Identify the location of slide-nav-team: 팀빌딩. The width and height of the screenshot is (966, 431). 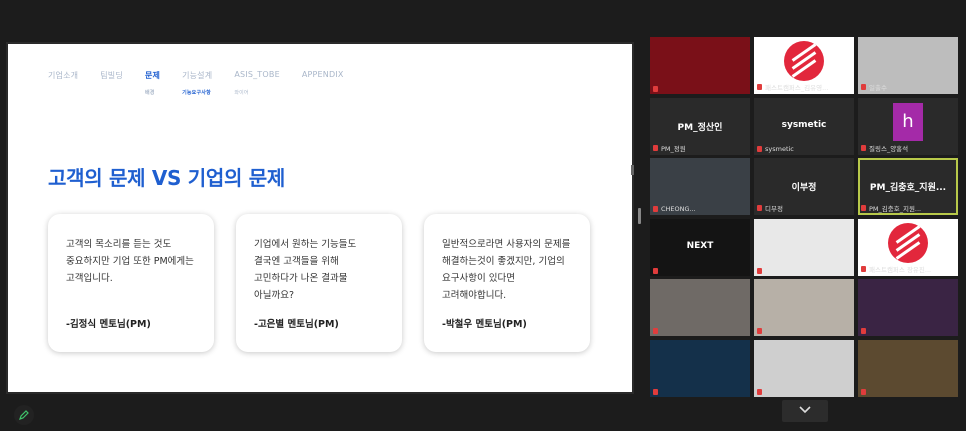
(111, 75).